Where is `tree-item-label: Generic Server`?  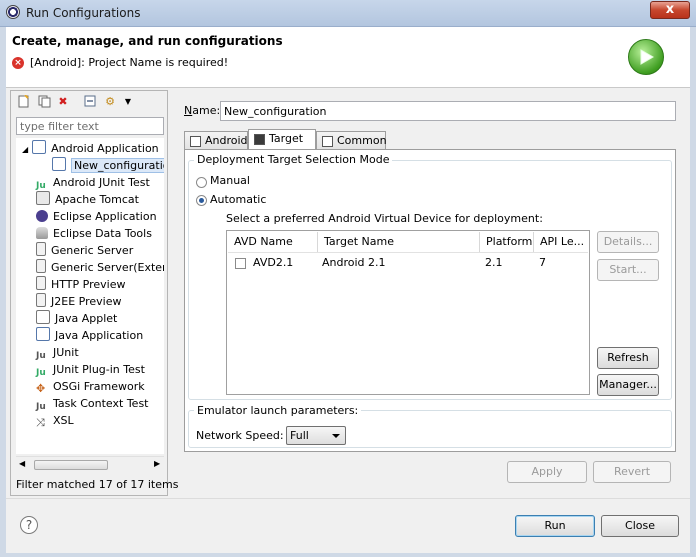 tree-item-label: Generic Server is located at coordinates (92, 250).